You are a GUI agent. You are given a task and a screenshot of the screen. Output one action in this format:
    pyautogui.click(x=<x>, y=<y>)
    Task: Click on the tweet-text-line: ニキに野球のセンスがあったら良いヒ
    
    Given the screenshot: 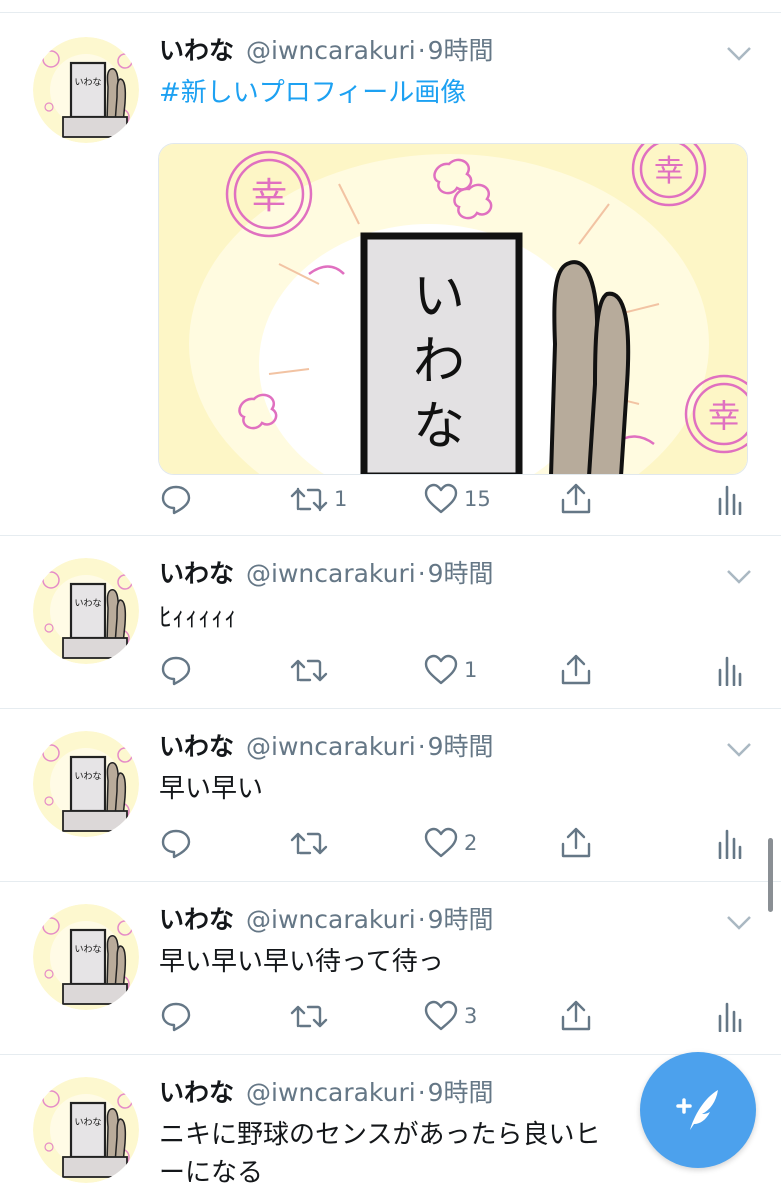 What is the action you would take?
    pyautogui.click(x=380, y=1135)
    